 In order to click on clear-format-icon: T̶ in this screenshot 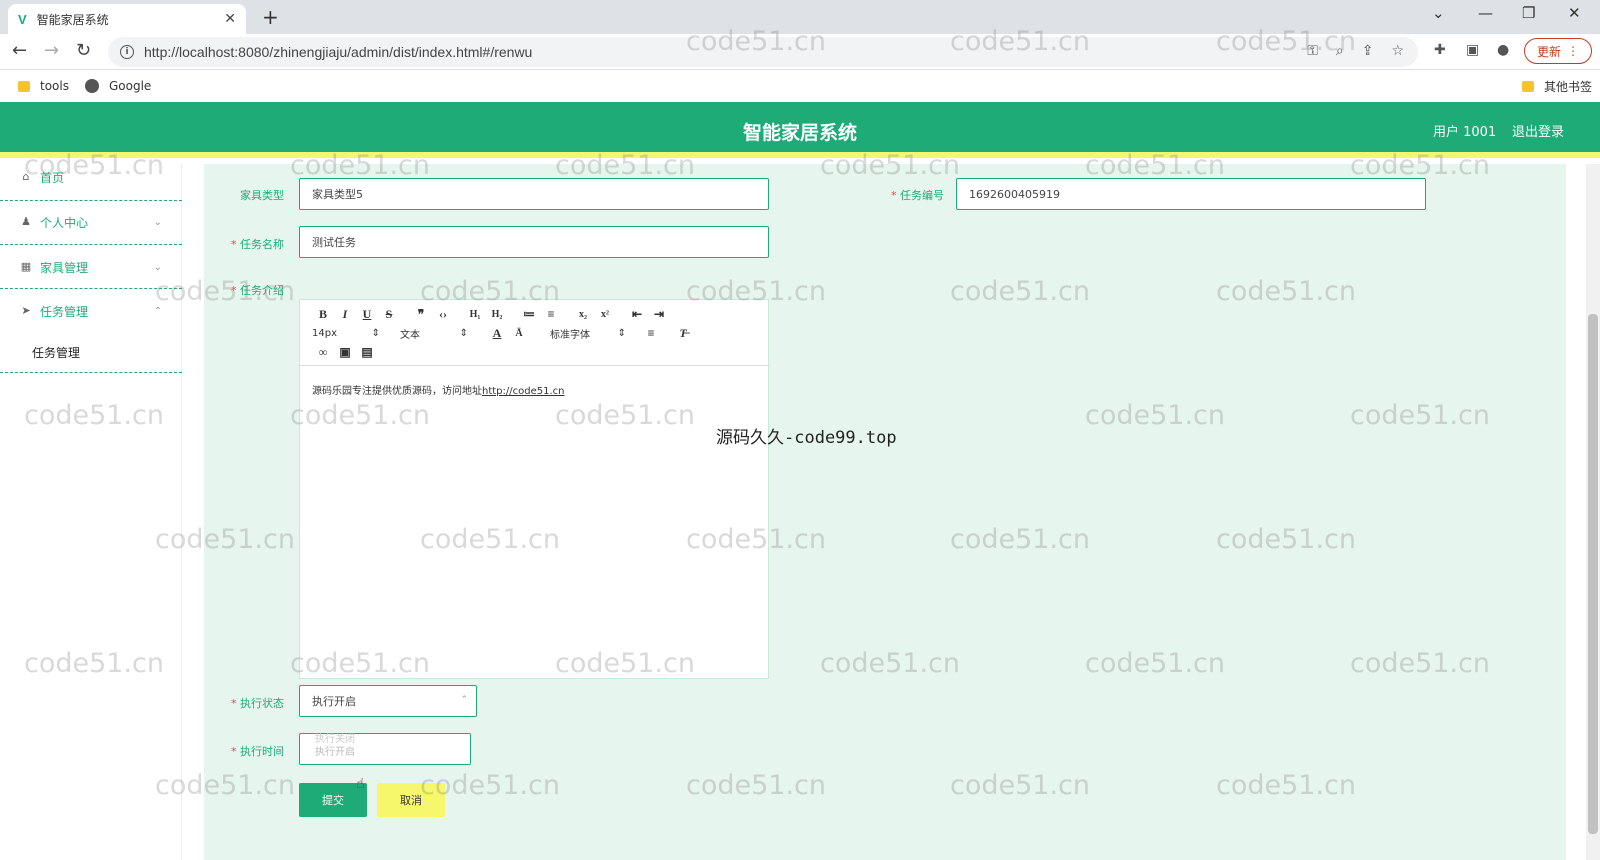, I will do `click(683, 333)`.